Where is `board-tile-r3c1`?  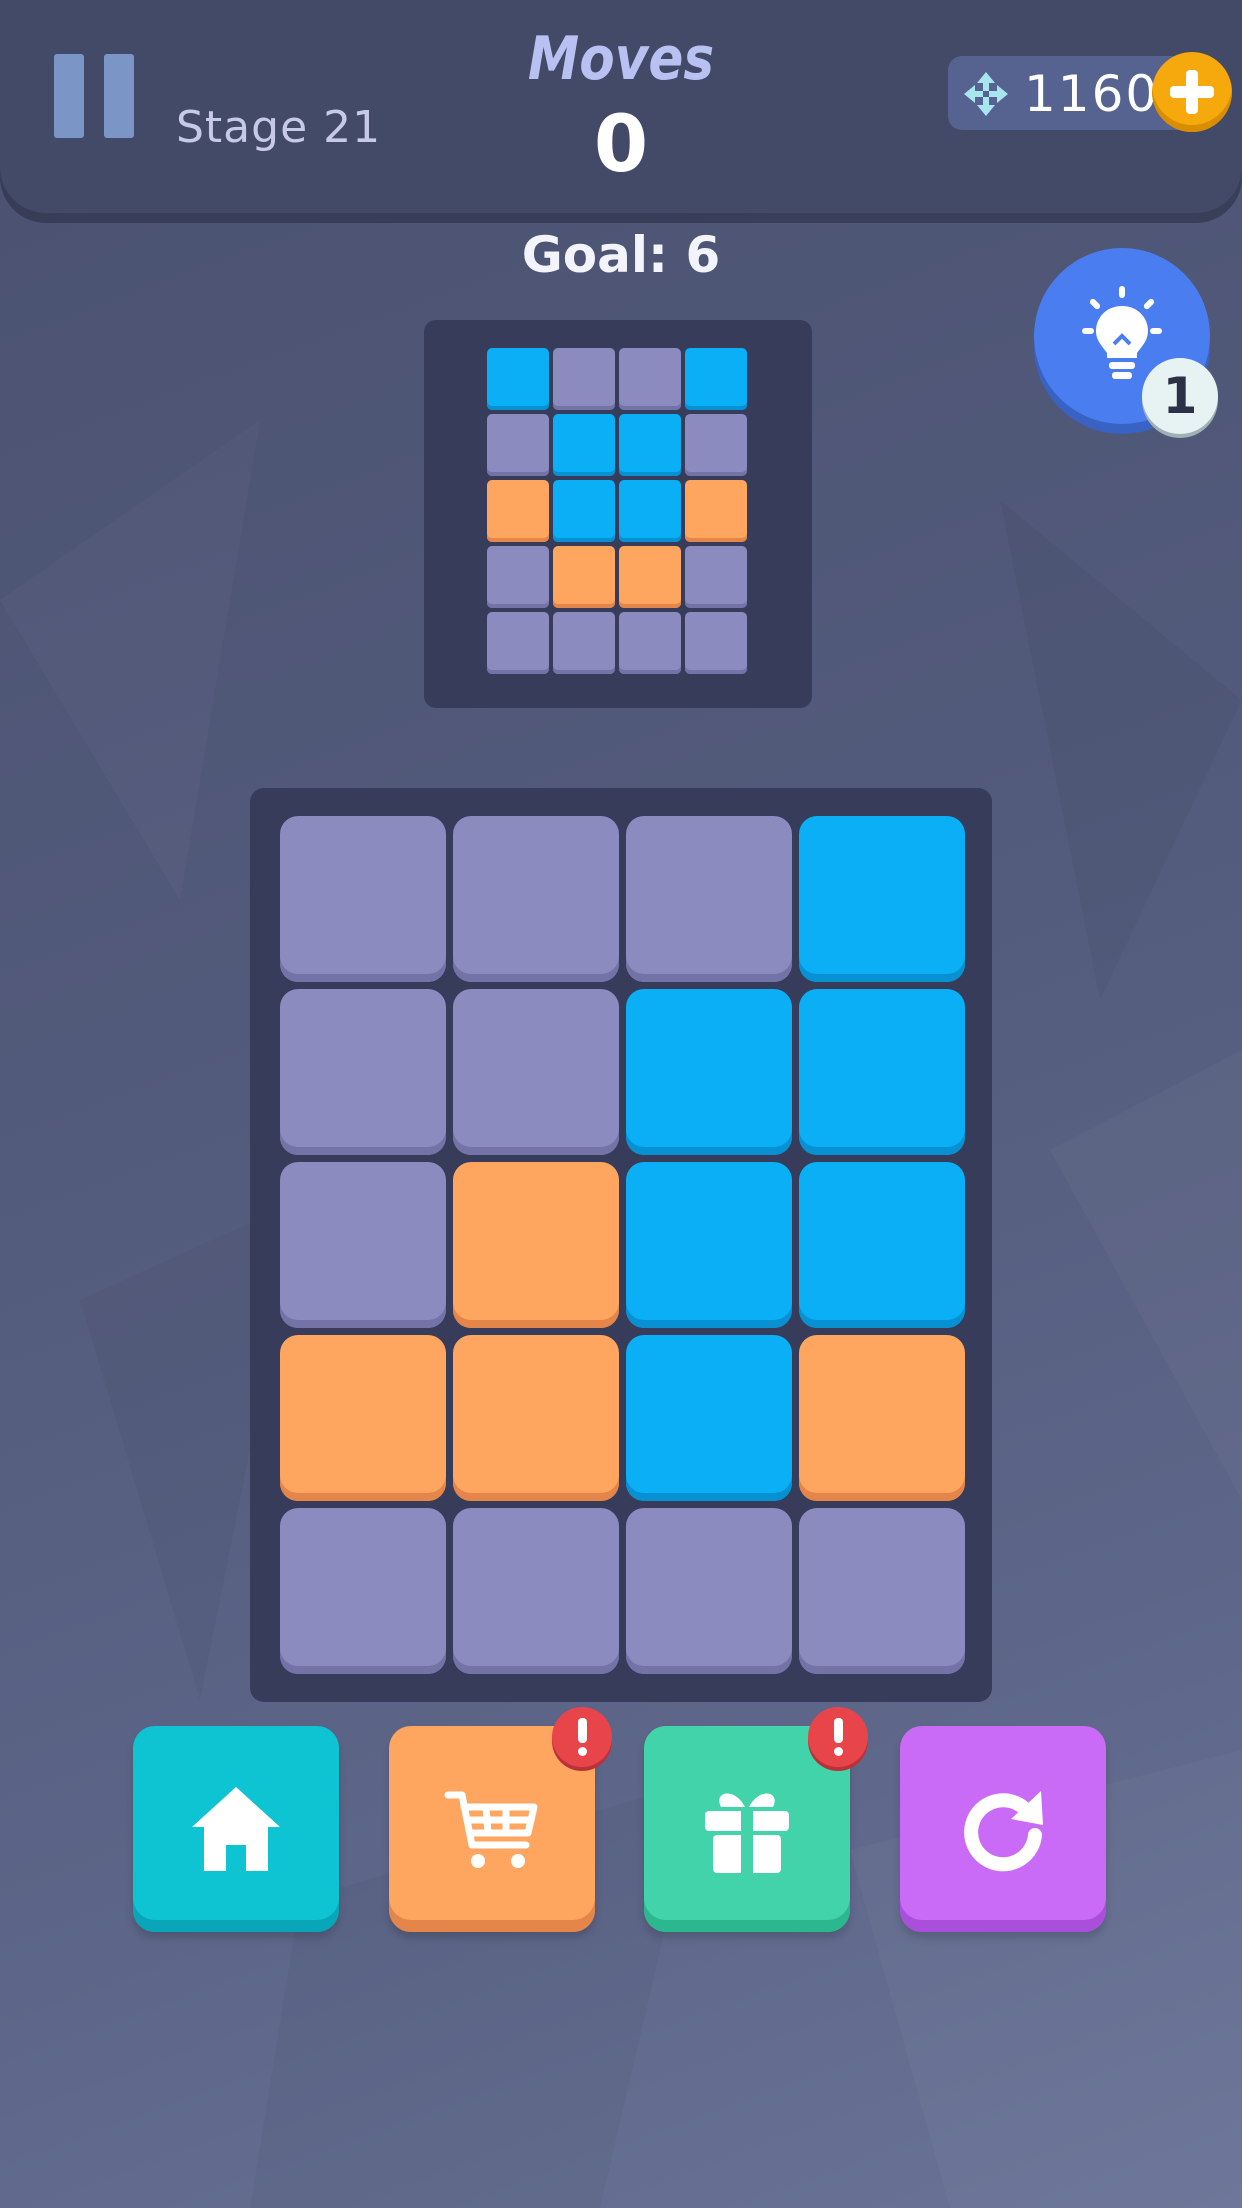
board-tile-r3c1 is located at coordinates (363, 1245).